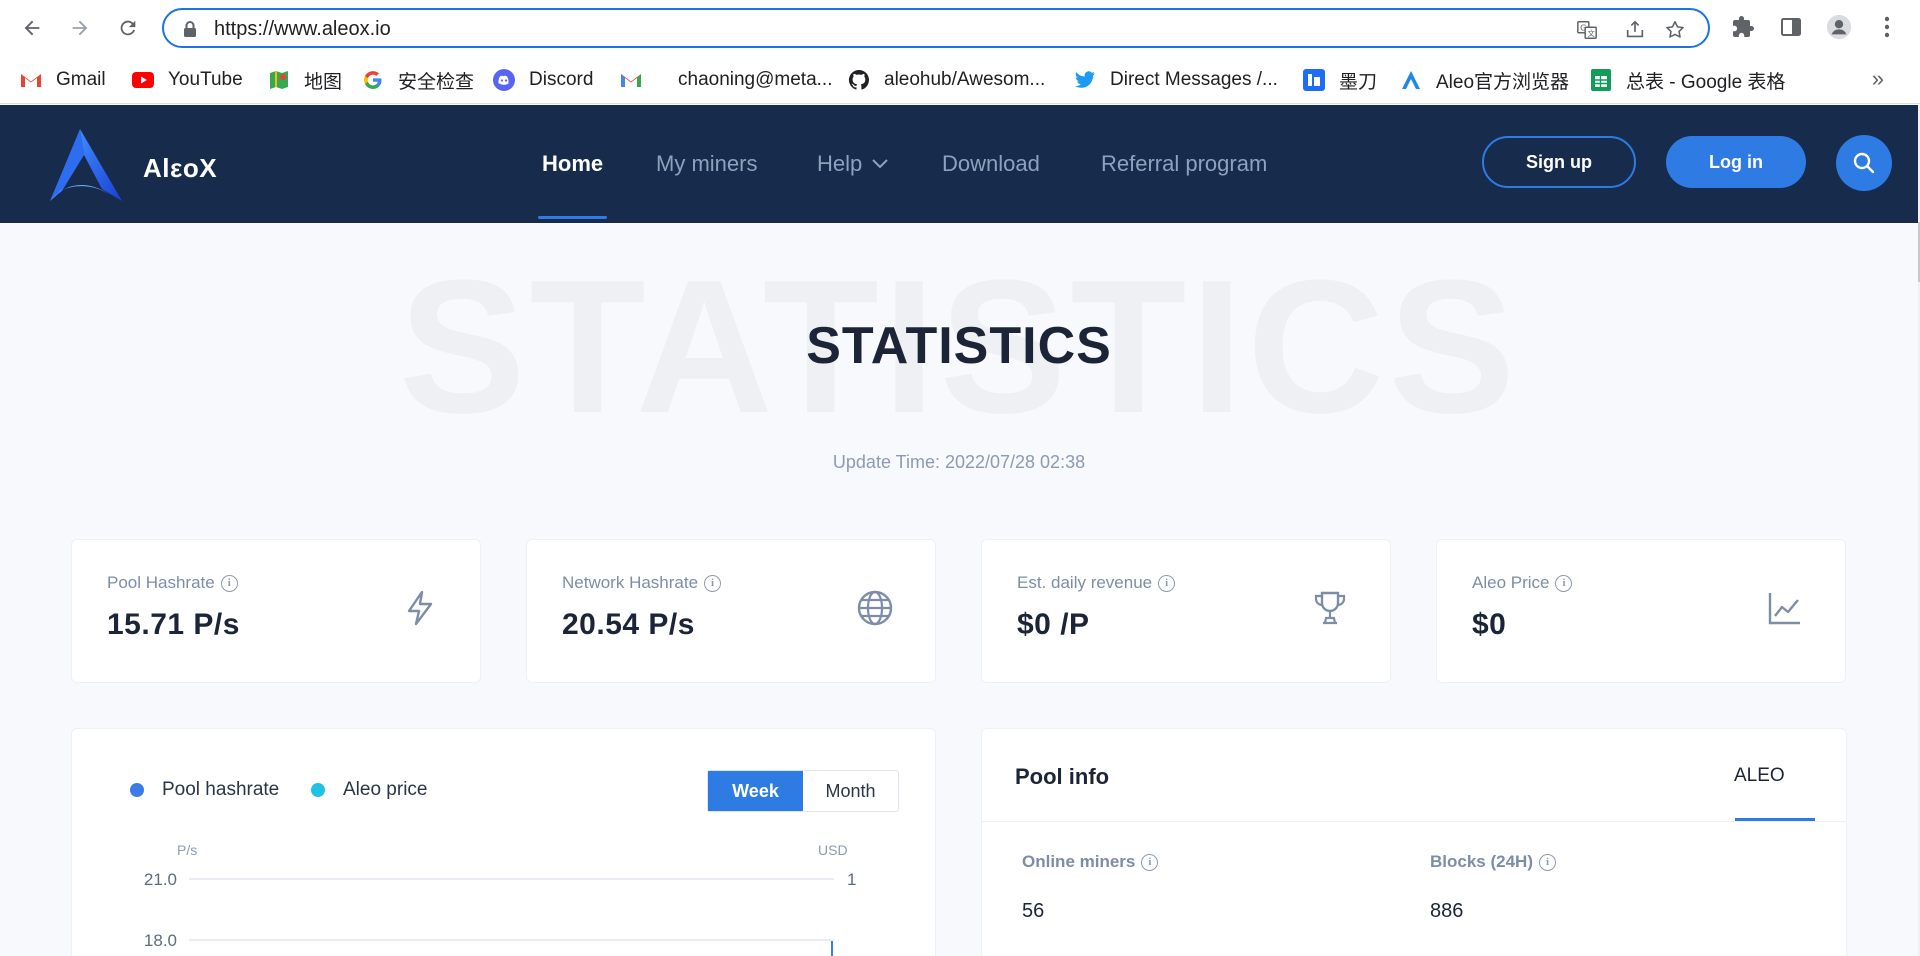  I want to click on y-tick-label: 18.0, so click(160, 940).